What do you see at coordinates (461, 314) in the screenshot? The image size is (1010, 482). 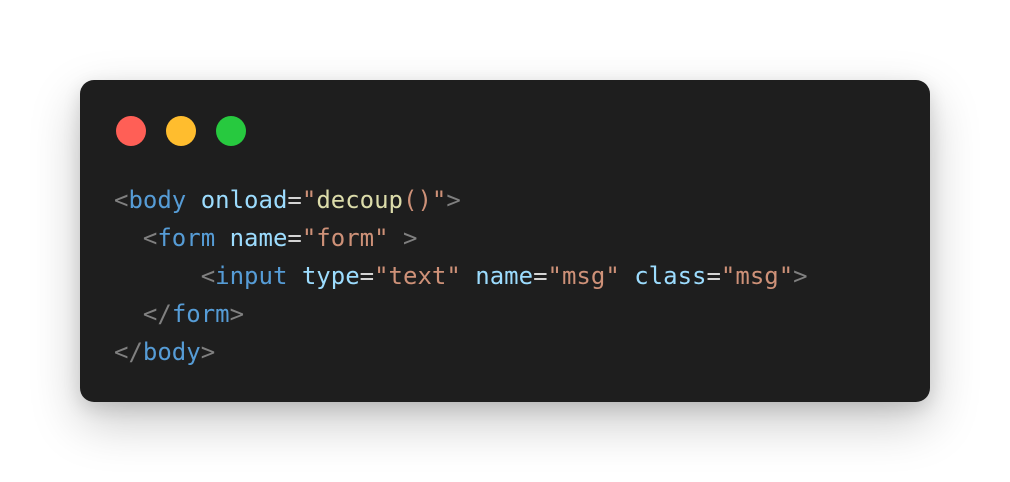 I see `code-line: </form>` at bounding box center [461, 314].